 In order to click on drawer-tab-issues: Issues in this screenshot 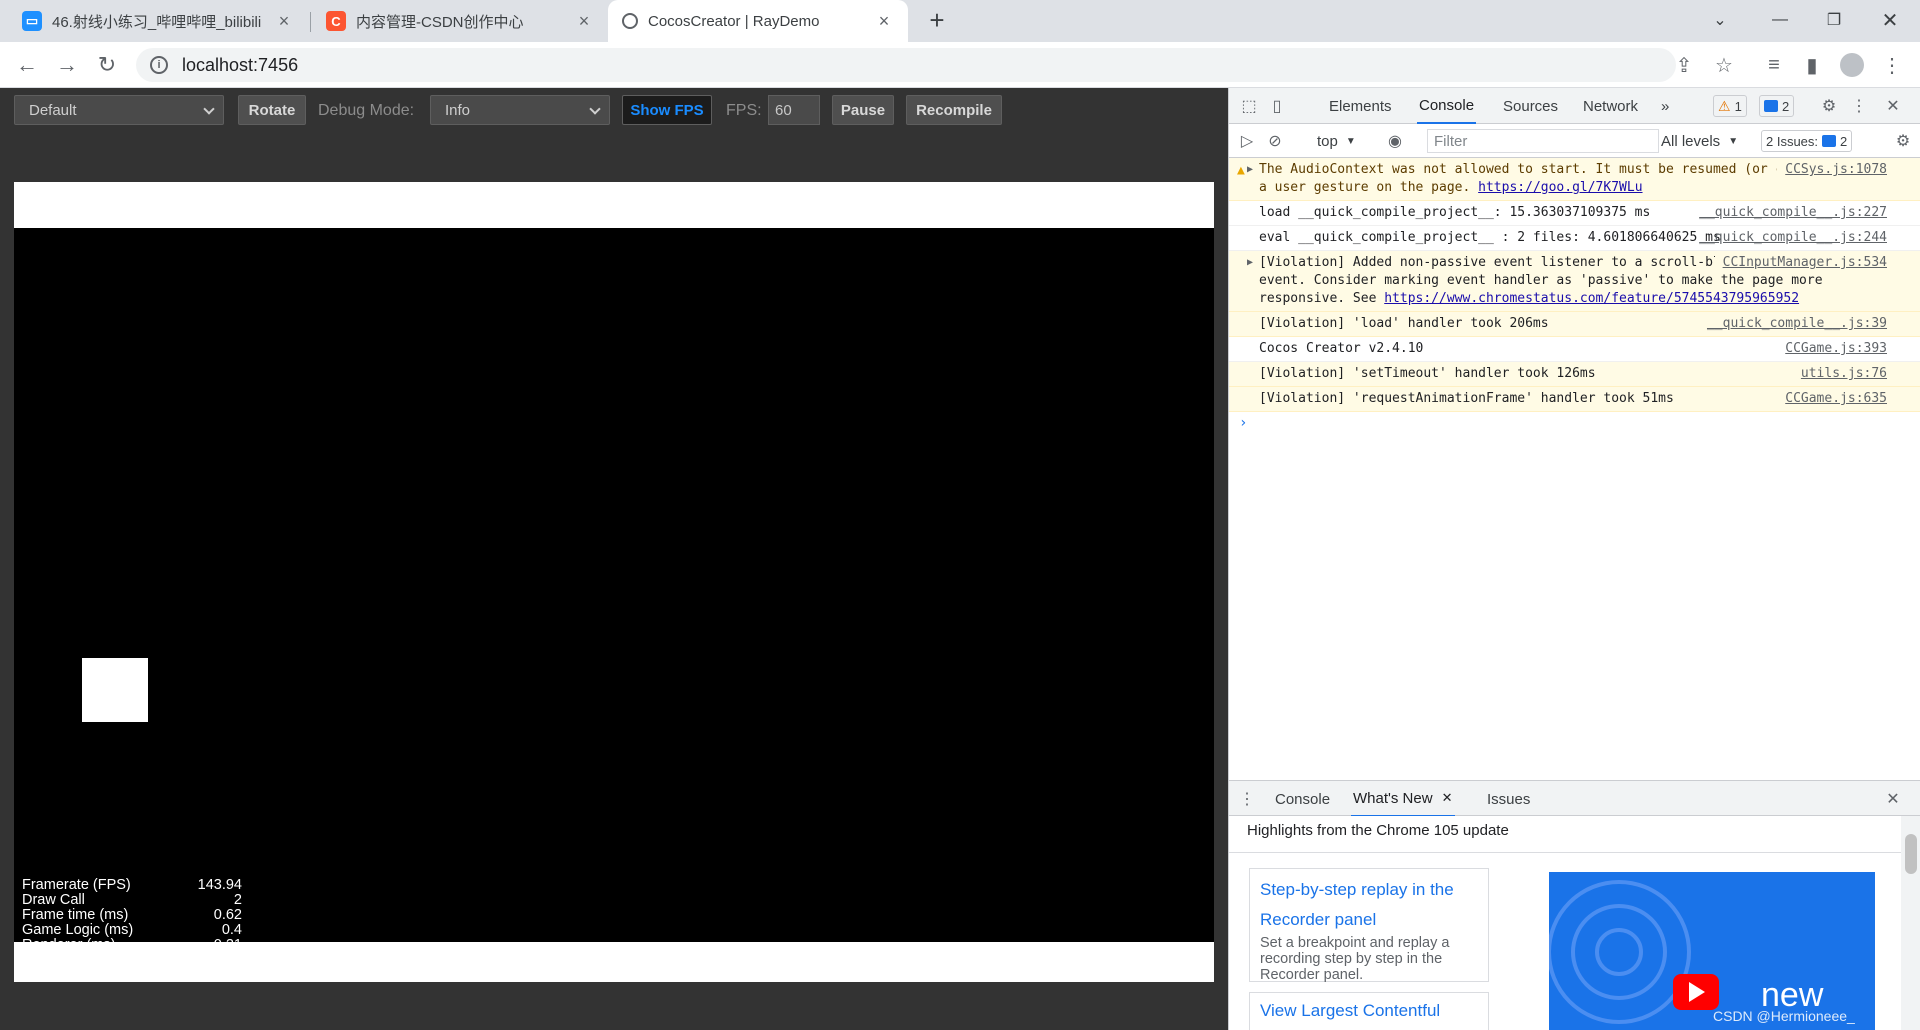, I will do `click(1508, 799)`.